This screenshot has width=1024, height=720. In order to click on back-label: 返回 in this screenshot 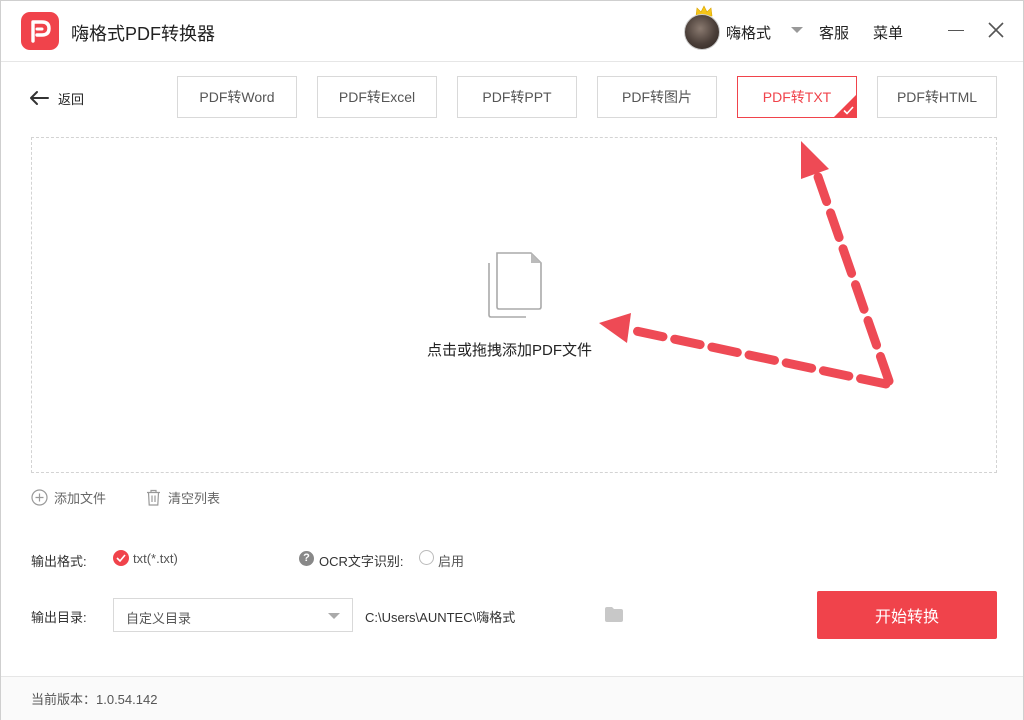, I will do `click(71, 99)`.